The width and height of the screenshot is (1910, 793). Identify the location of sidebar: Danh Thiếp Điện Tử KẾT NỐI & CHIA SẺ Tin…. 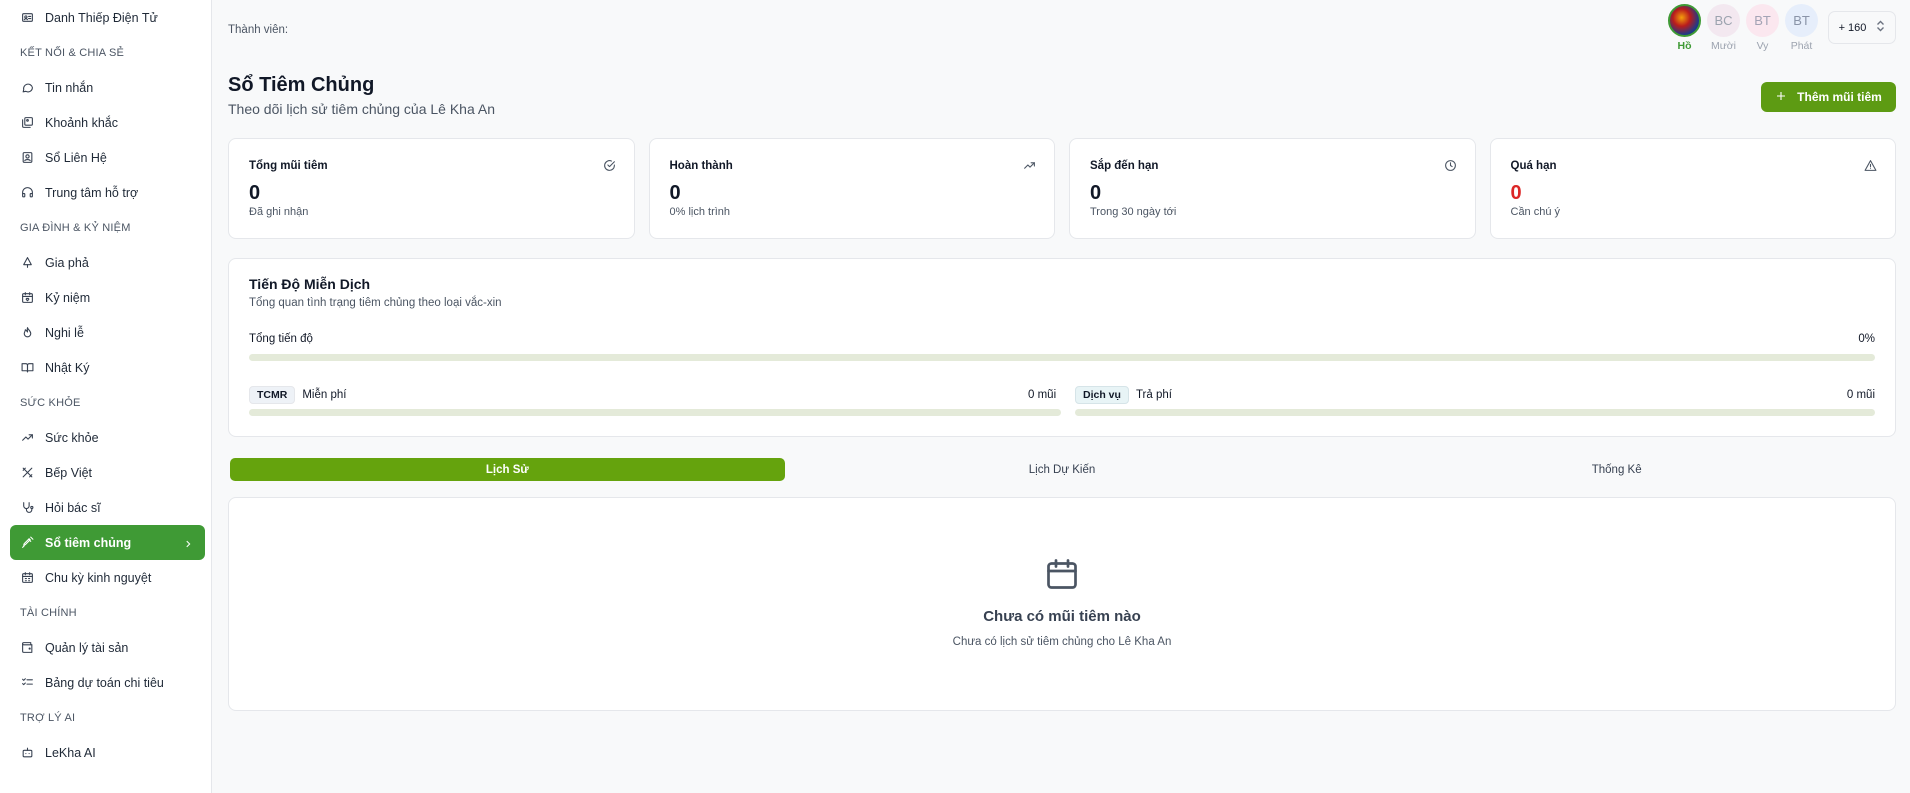
(106, 396).